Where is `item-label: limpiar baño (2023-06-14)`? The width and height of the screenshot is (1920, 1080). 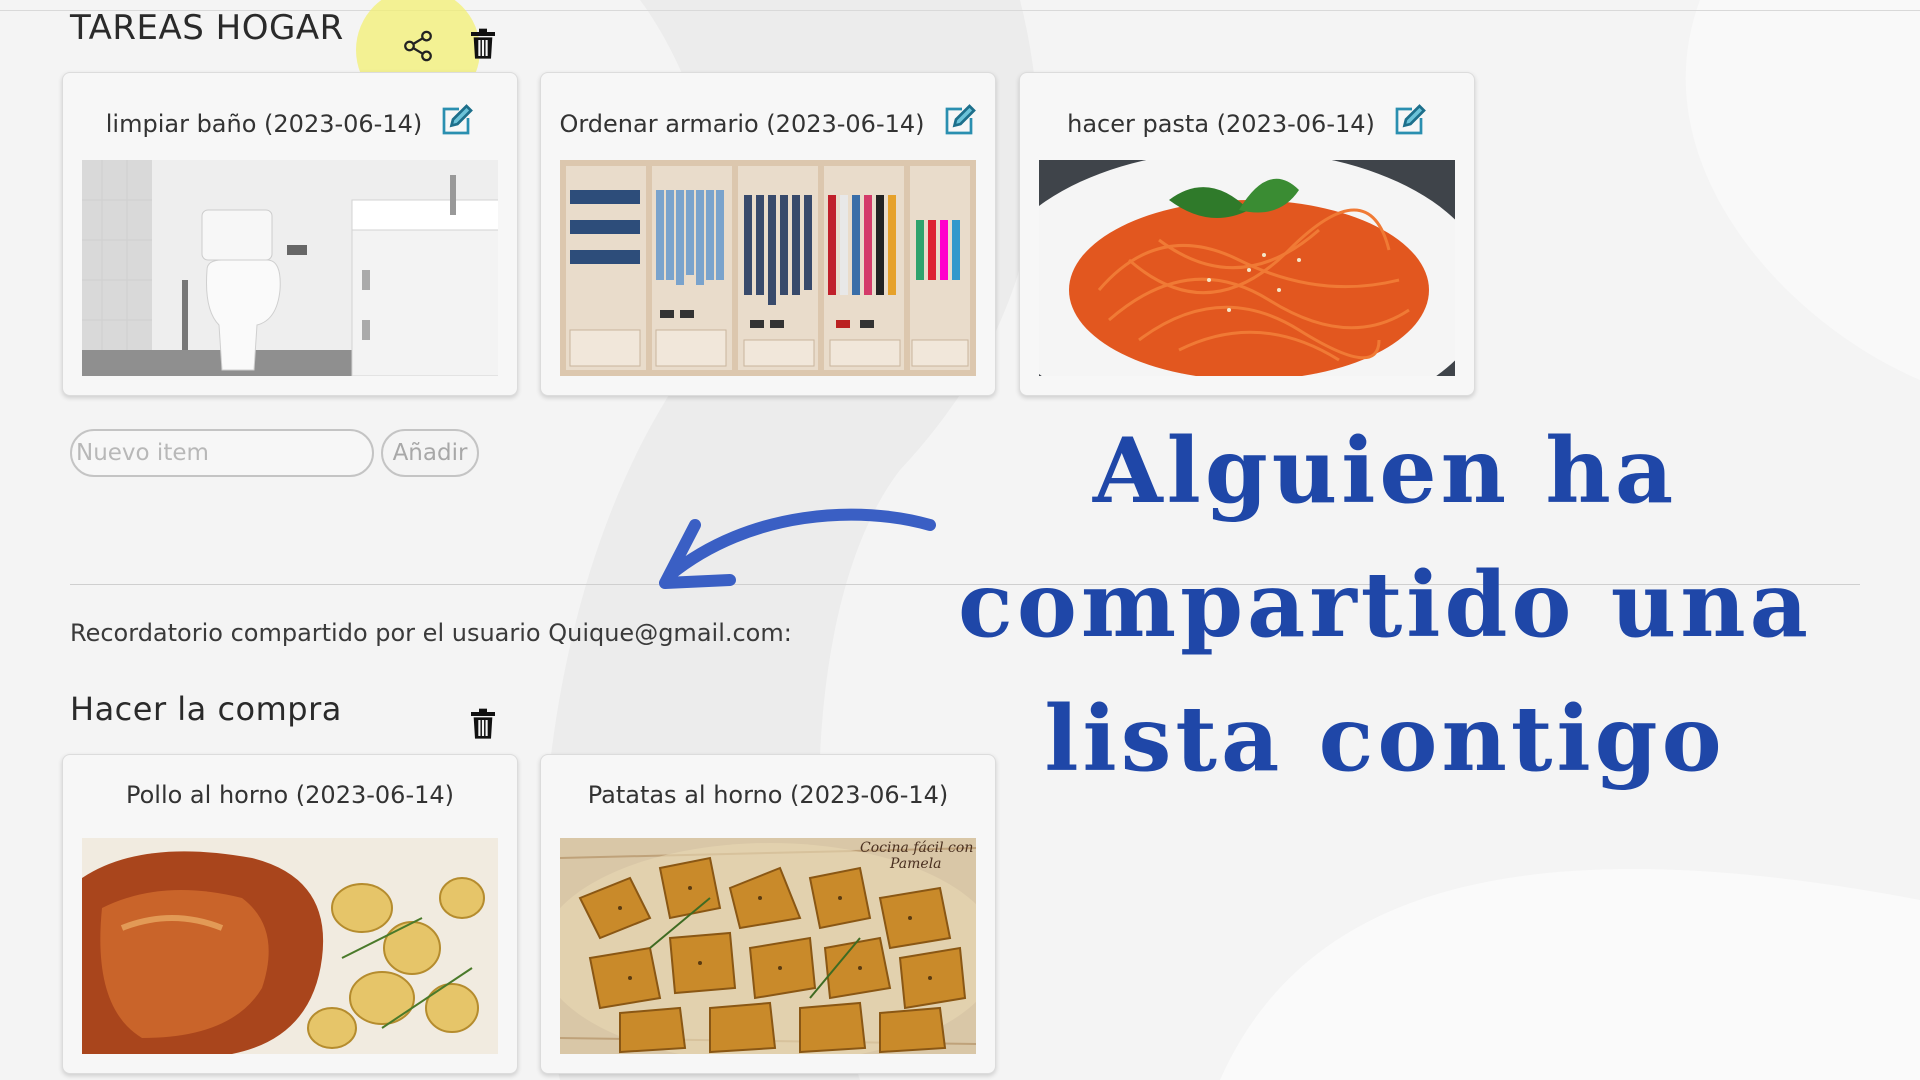
item-label: limpiar baño (2023-06-14) is located at coordinates (264, 124).